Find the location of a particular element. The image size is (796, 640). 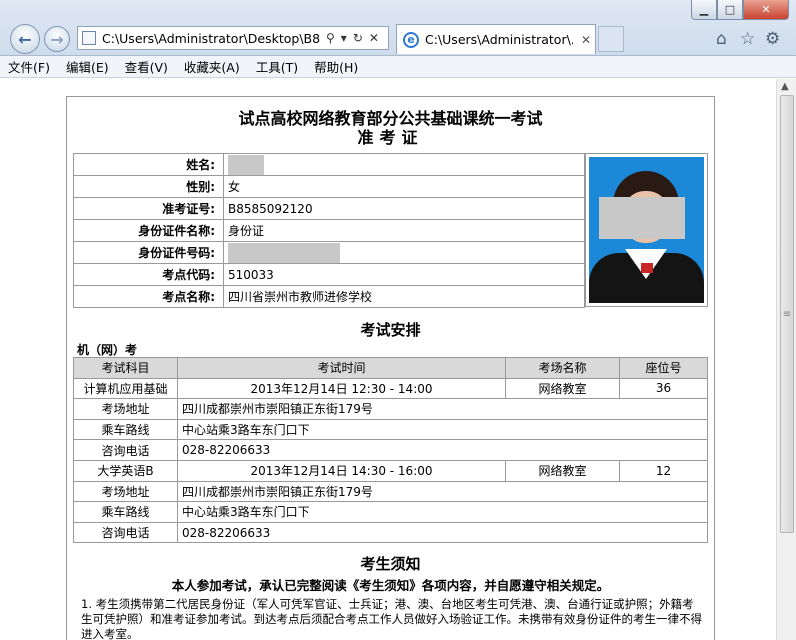

browser-tab: e C:\Users\Administrator\... ✕ is located at coordinates (496, 39).